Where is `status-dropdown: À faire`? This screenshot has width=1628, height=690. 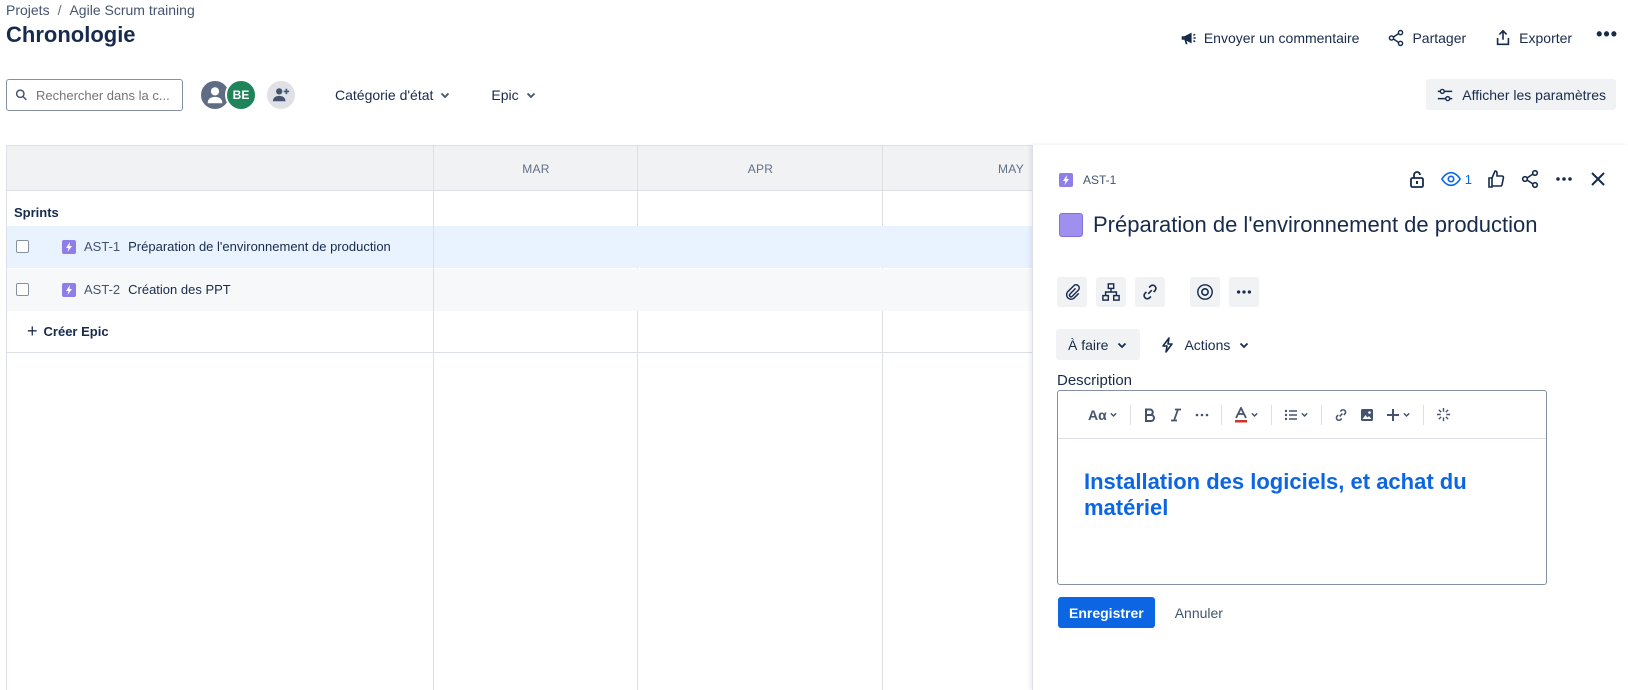 status-dropdown: À faire is located at coordinates (1098, 344).